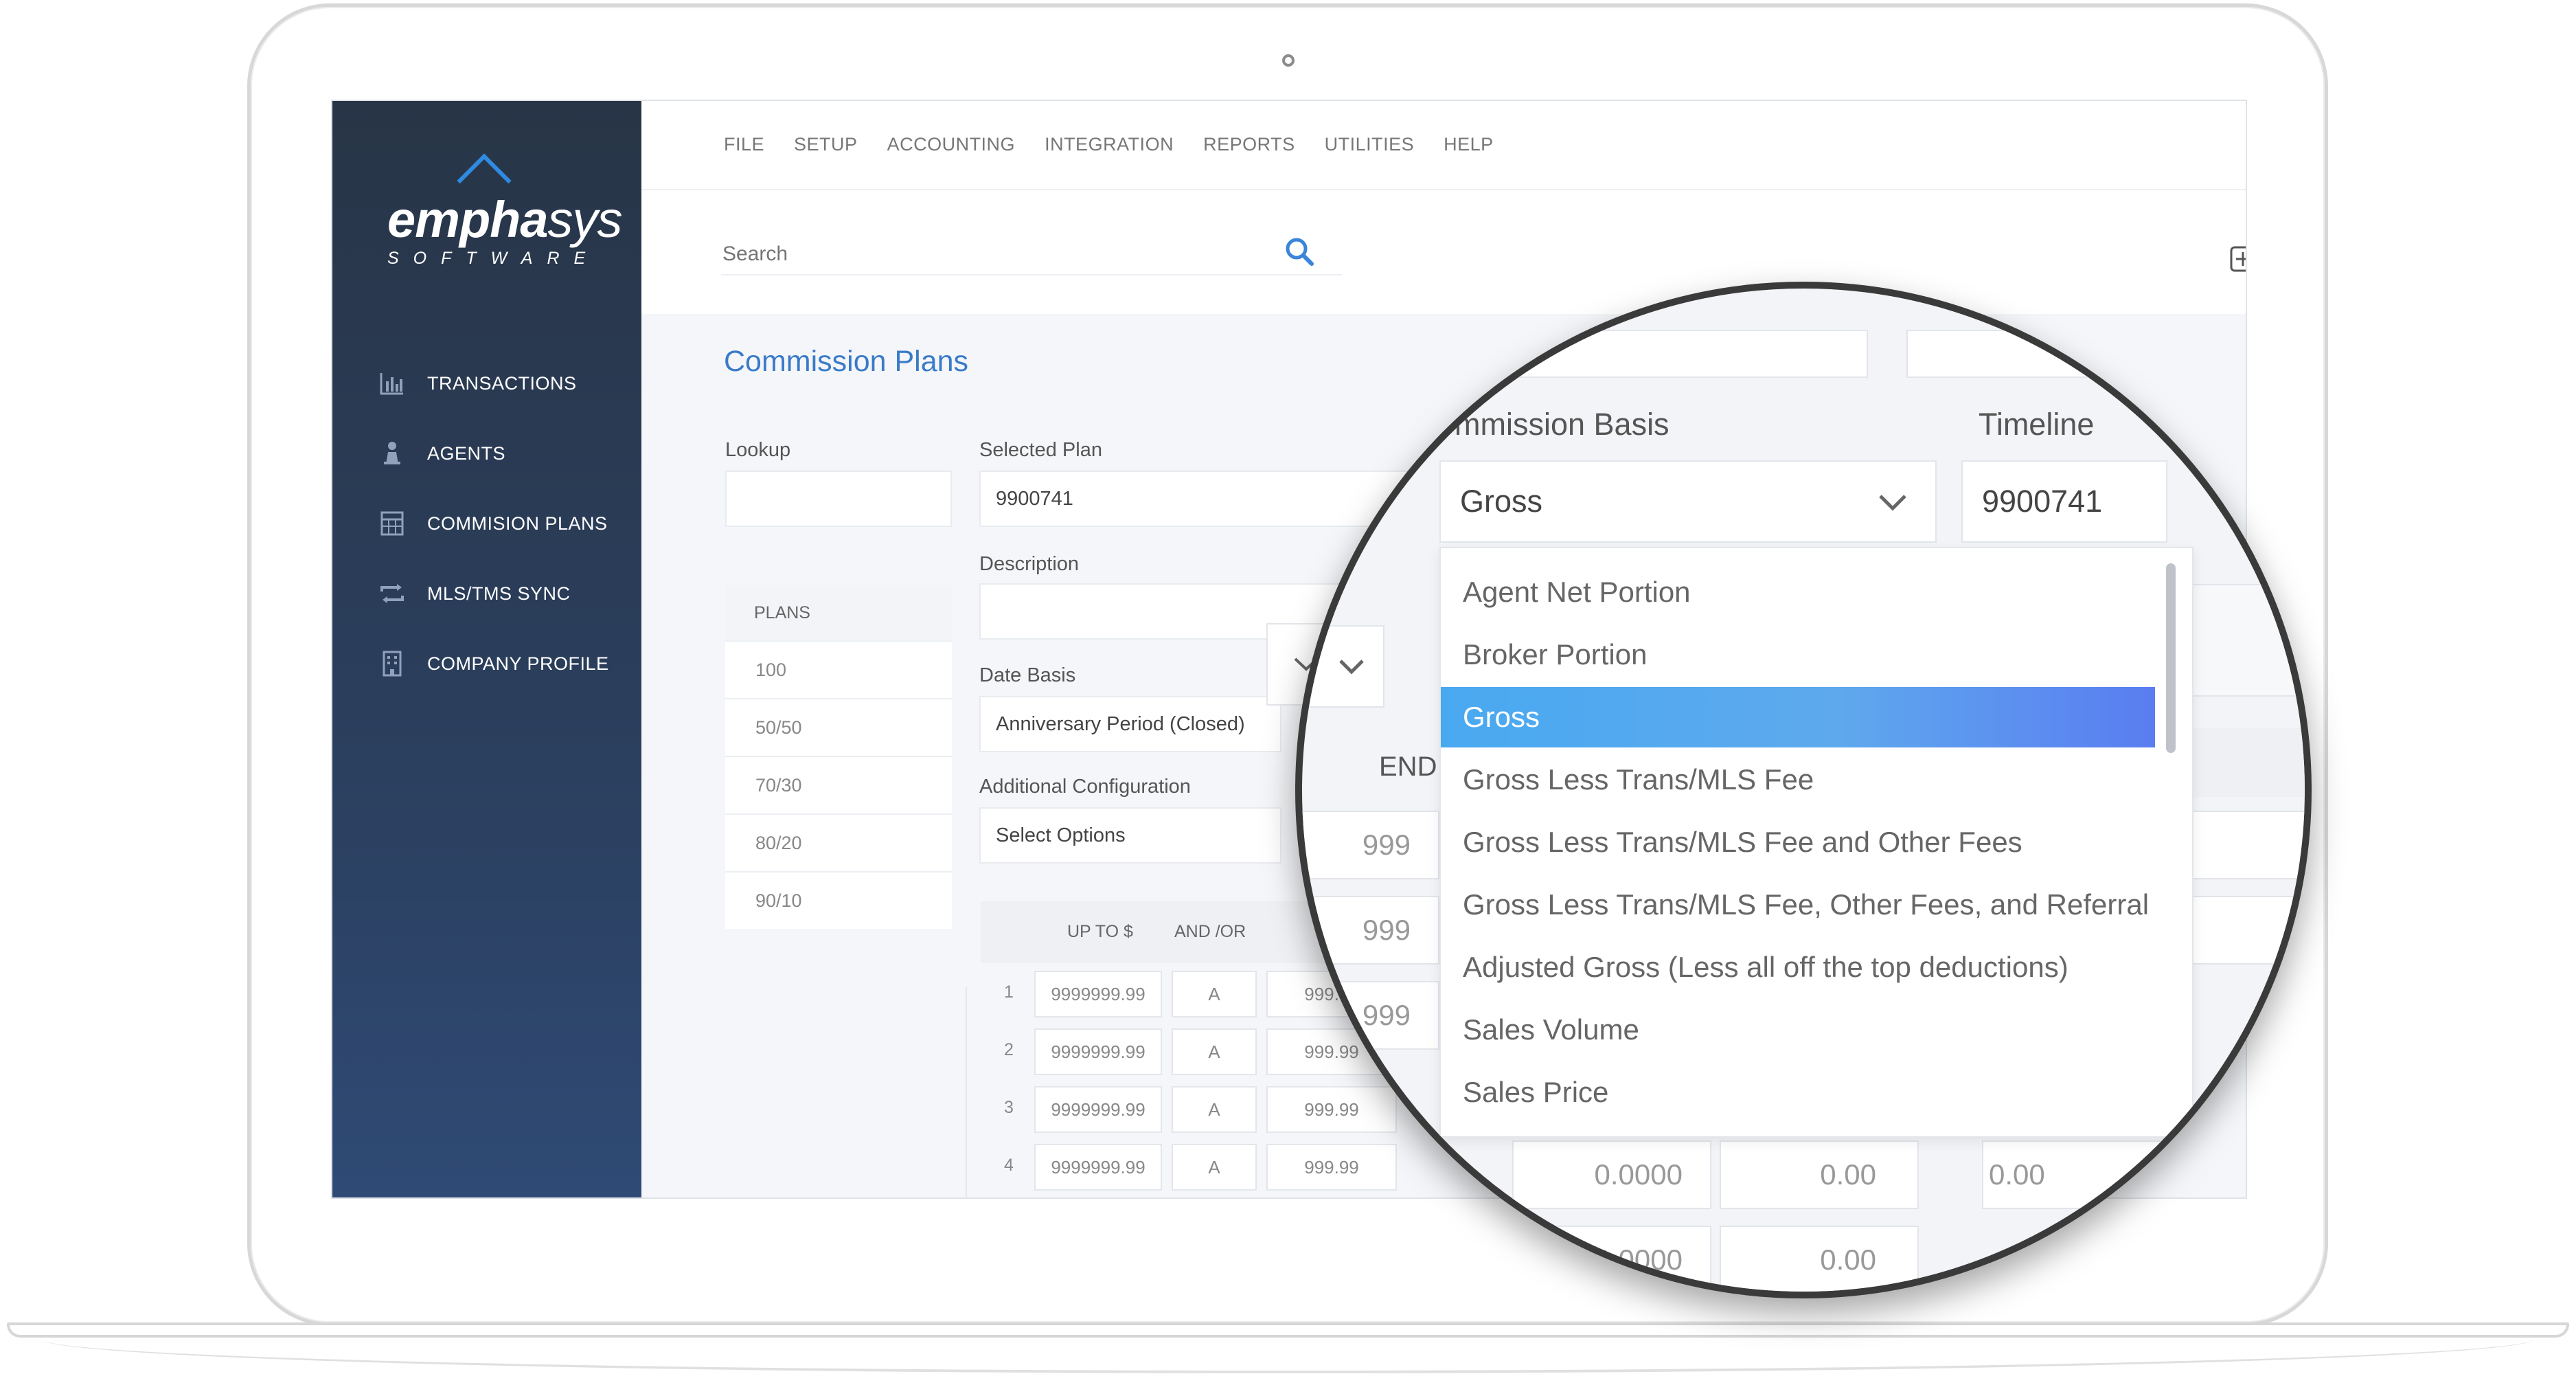 This screenshot has height=1374, width=2576. I want to click on bar-chart-icon, so click(392, 383).